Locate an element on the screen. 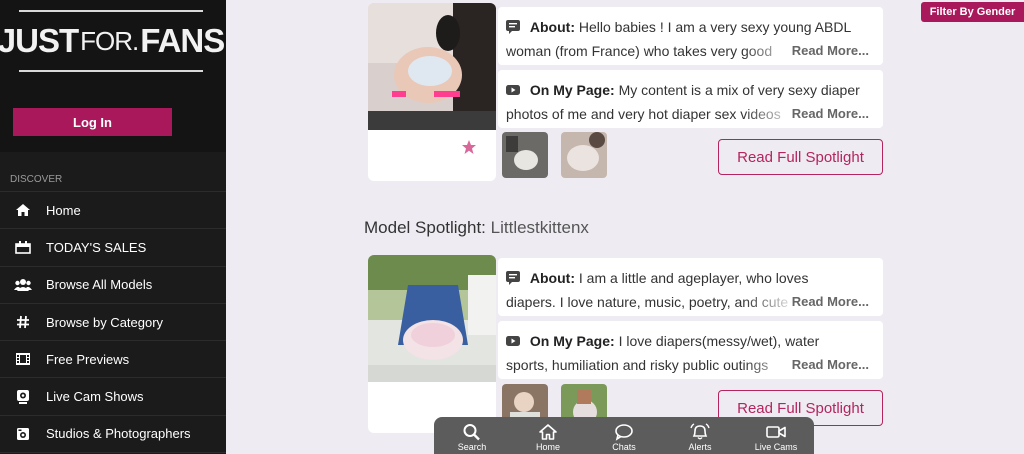  bottom-nav-alerts: Alerts is located at coordinates (700, 437).